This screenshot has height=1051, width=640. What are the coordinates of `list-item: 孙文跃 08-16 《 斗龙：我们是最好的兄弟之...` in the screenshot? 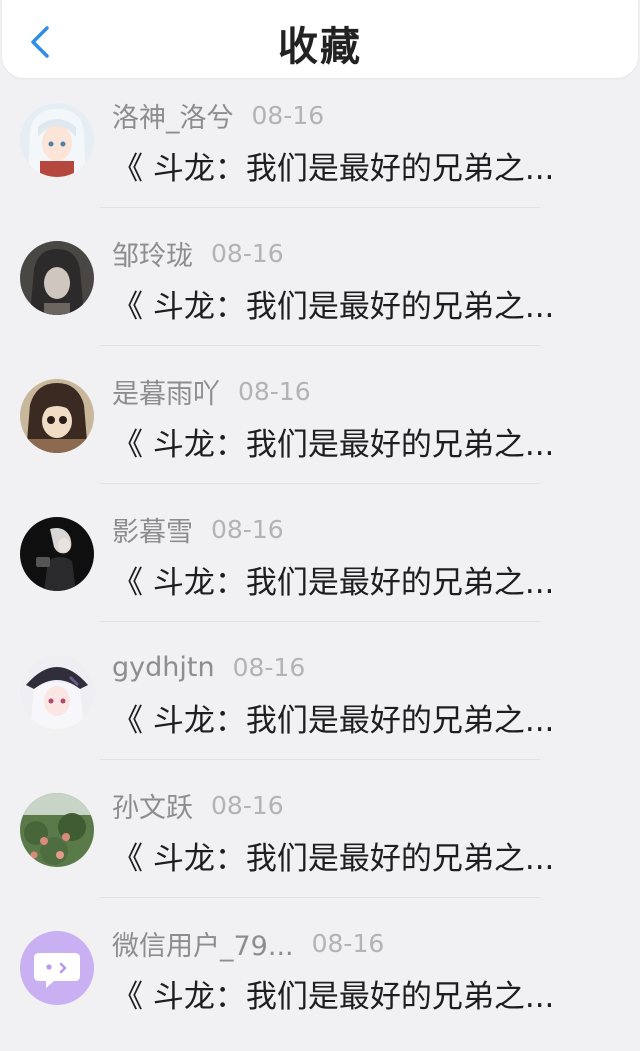 It's located at (320, 844).